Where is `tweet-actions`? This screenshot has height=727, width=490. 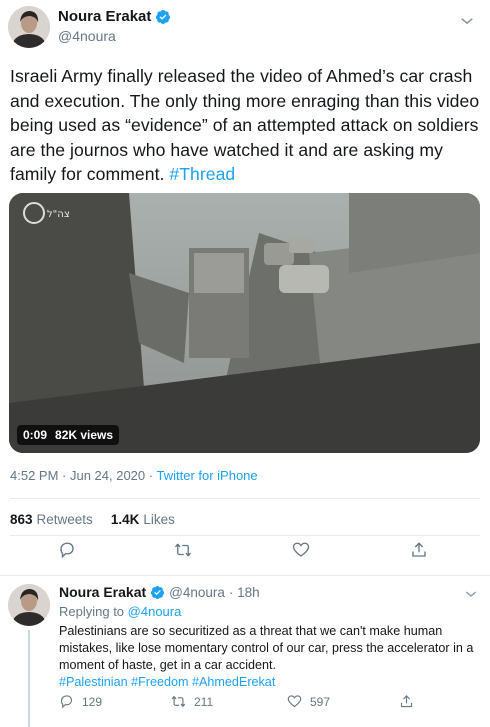
tweet-actions is located at coordinates (245, 556).